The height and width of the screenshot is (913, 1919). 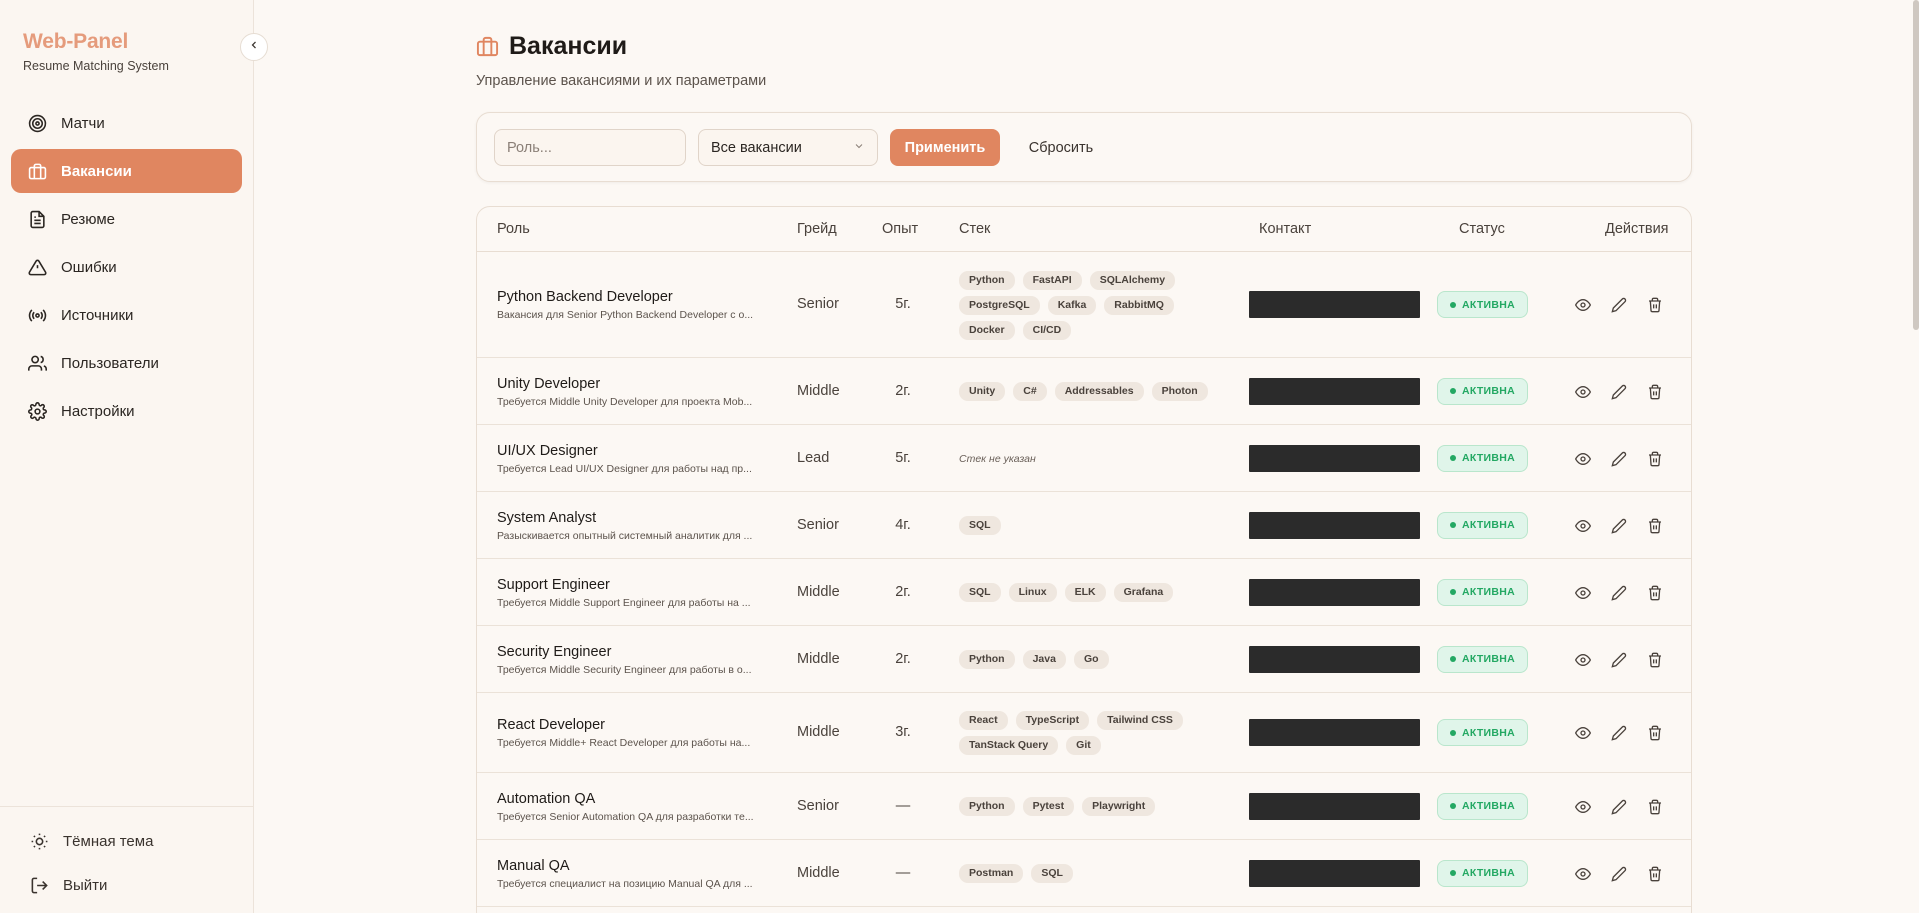 What do you see at coordinates (1143, 592) in the screenshot?
I see `stack-tag: Grafana` at bounding box center [1143, 592].